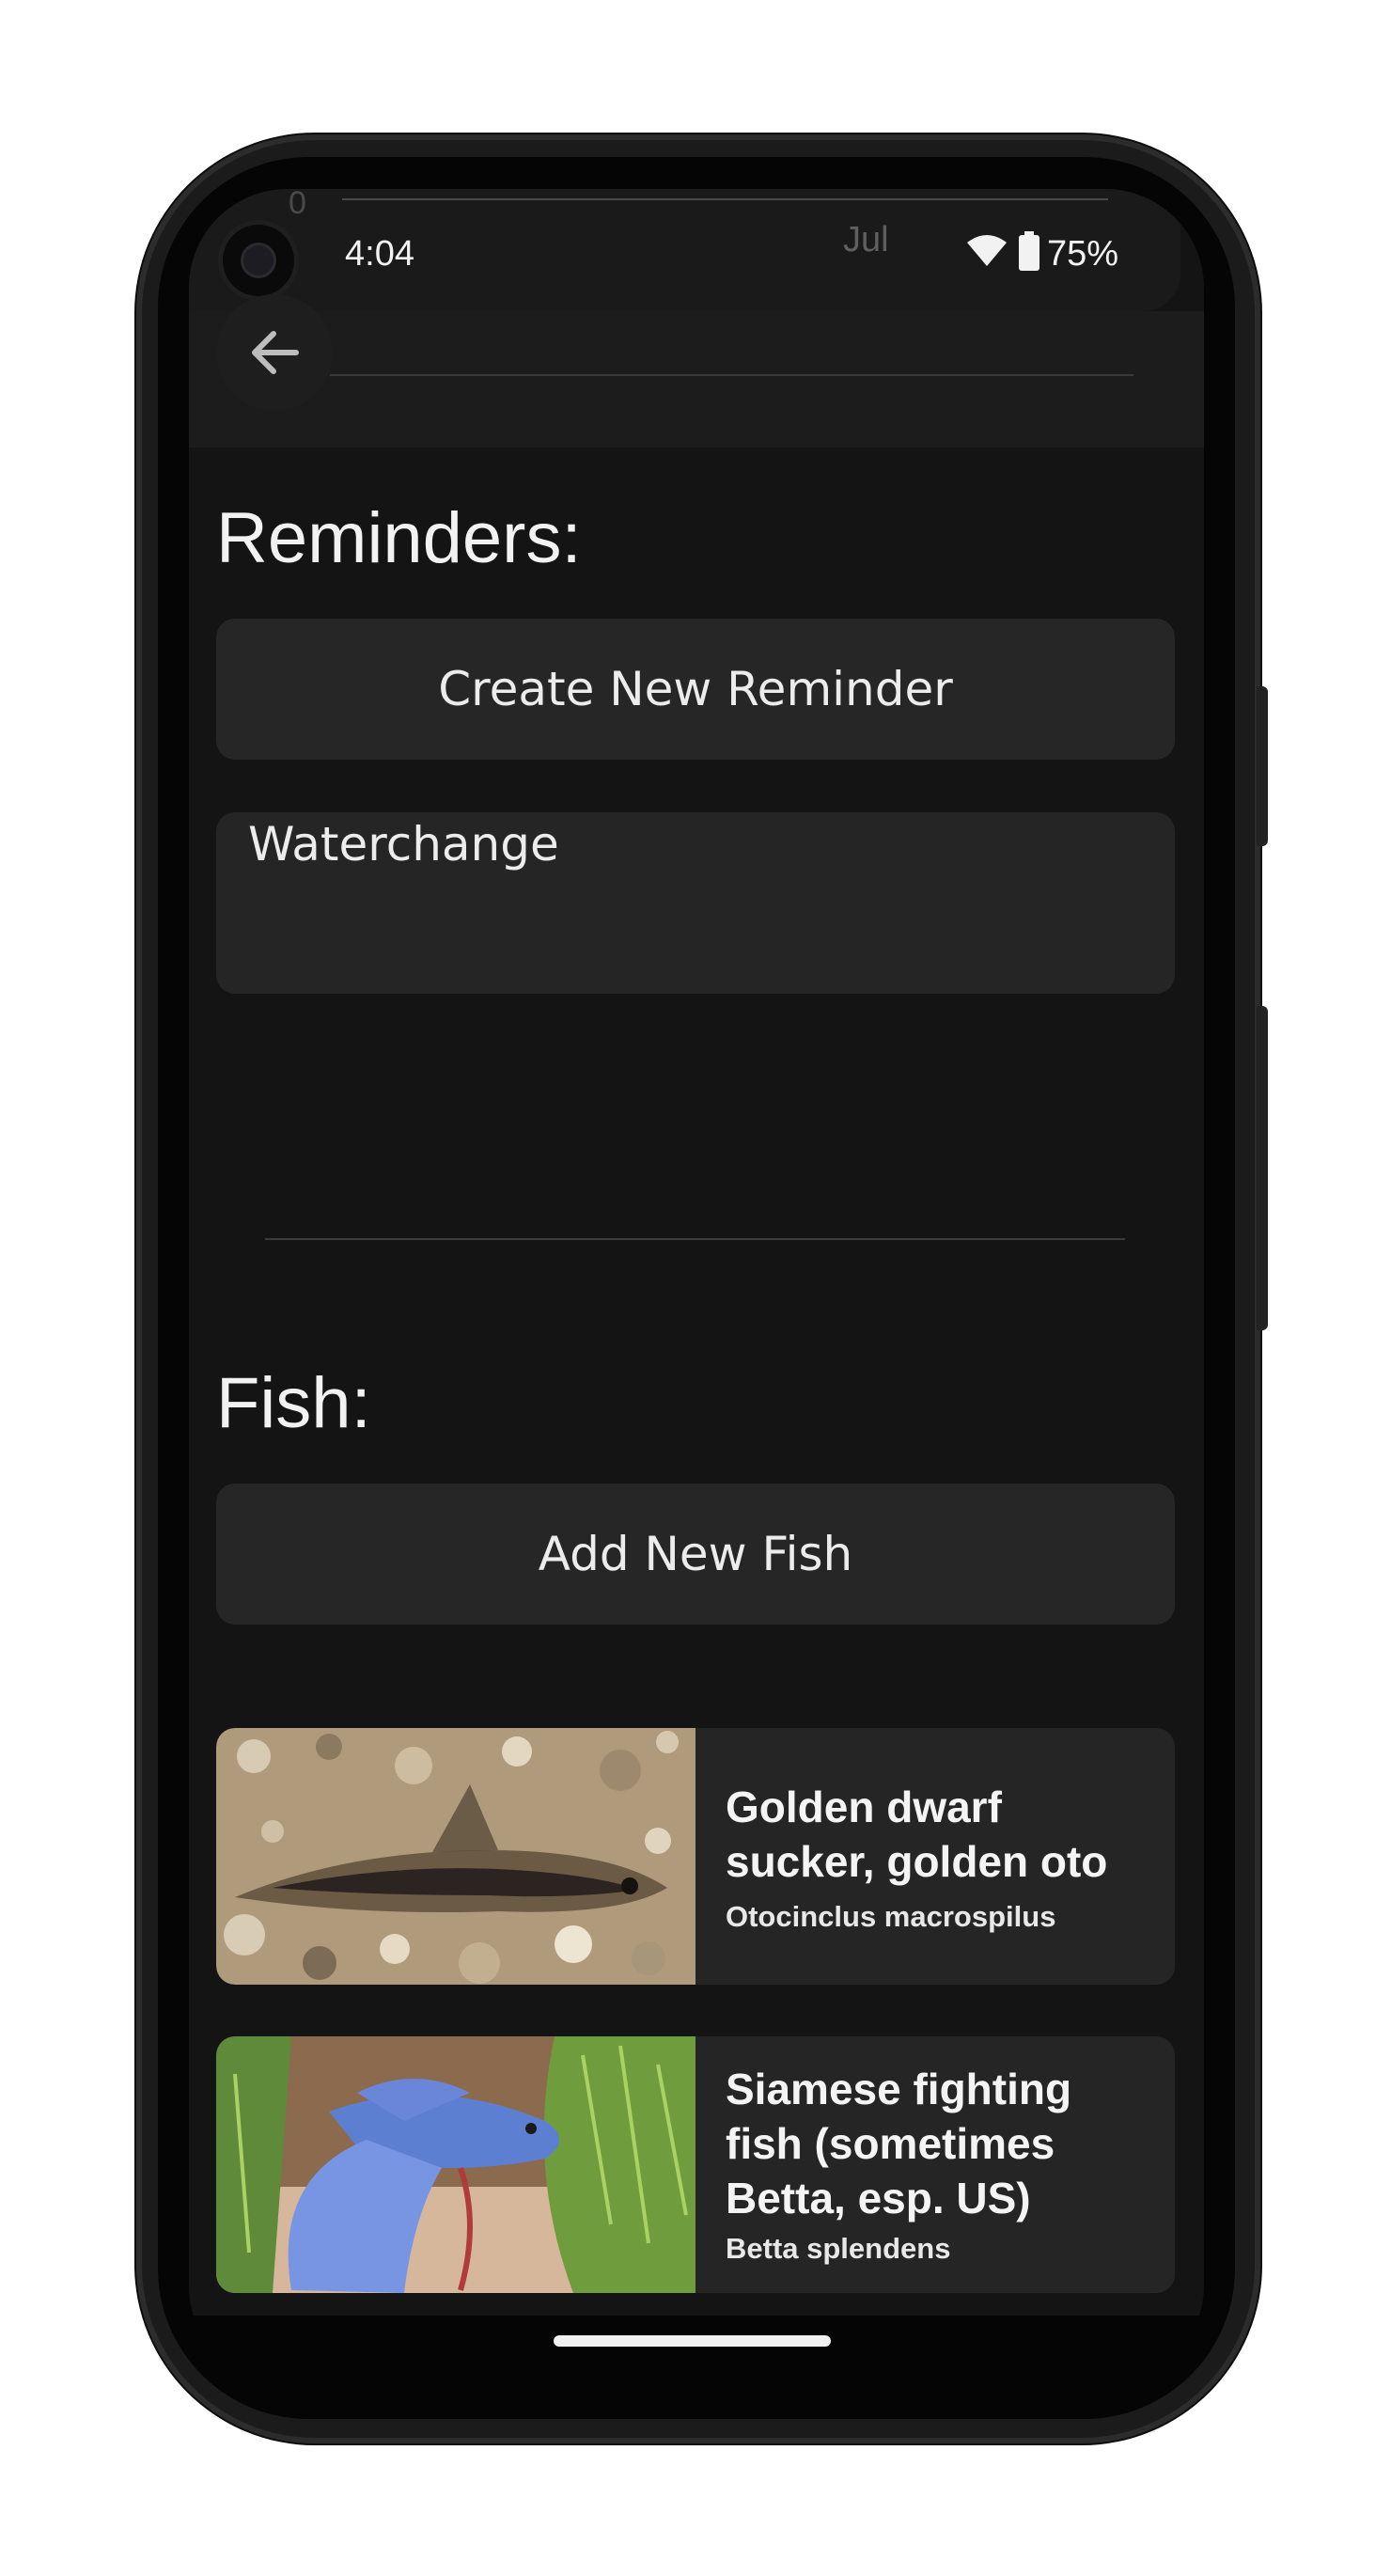 The image size is (1391, 2576). Describe the element at coordinates (685, 250) in the screenshot. I see `status-bar: 0 4:04 Jul 75%` at that location.